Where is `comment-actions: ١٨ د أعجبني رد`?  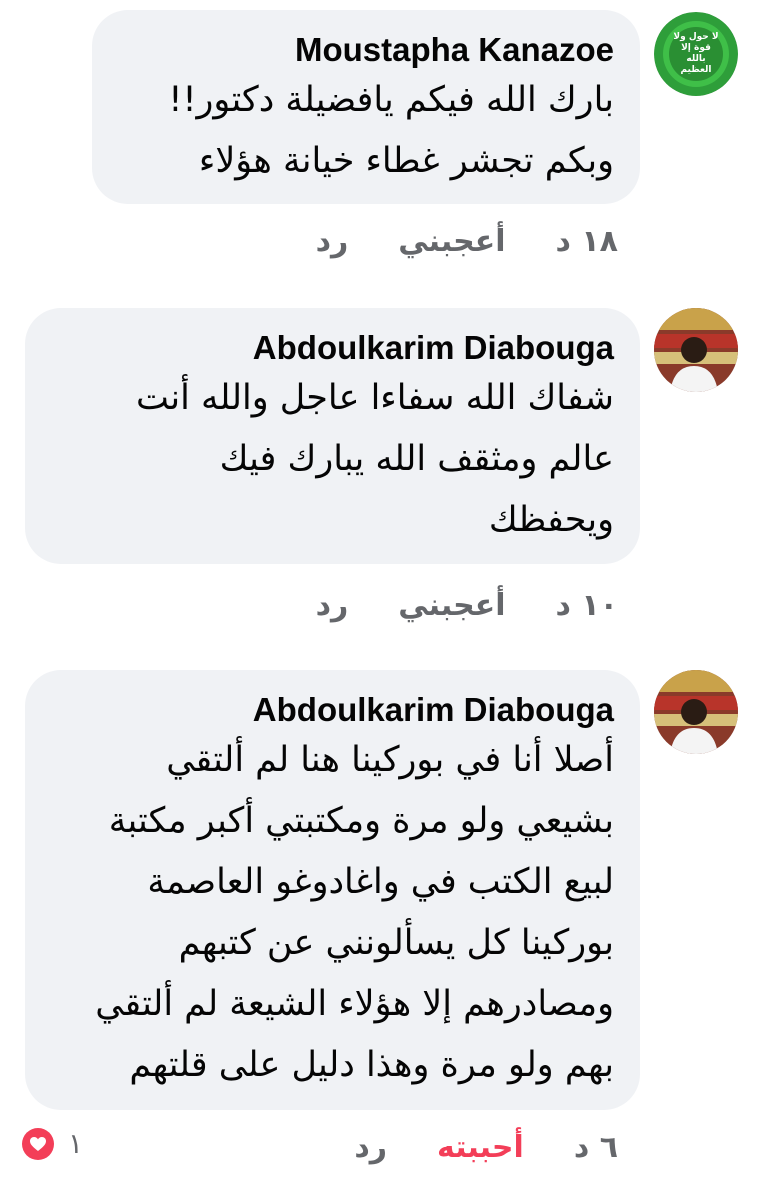
comment-actions: ١٨ د أعجبني رد is located at coordinates (467, 241).